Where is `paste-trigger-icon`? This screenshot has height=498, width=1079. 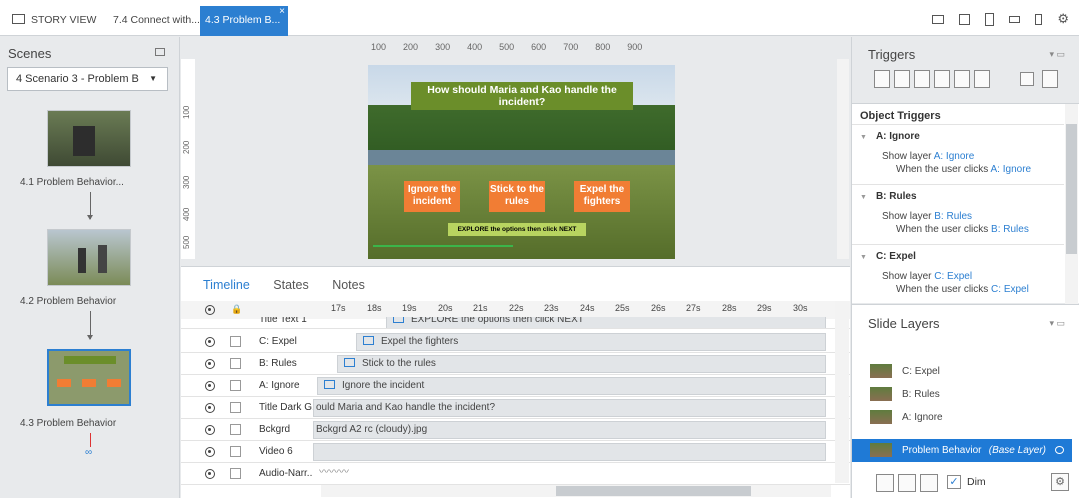 paste-trigger-icon is located at coordinates (942, 79).